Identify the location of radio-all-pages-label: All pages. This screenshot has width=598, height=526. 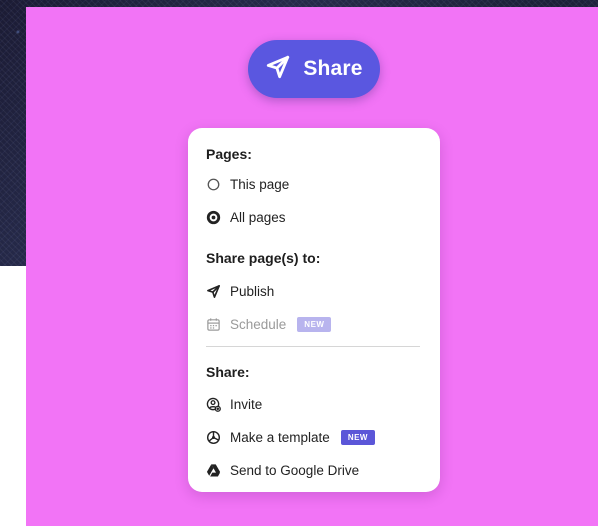
(258, 217).